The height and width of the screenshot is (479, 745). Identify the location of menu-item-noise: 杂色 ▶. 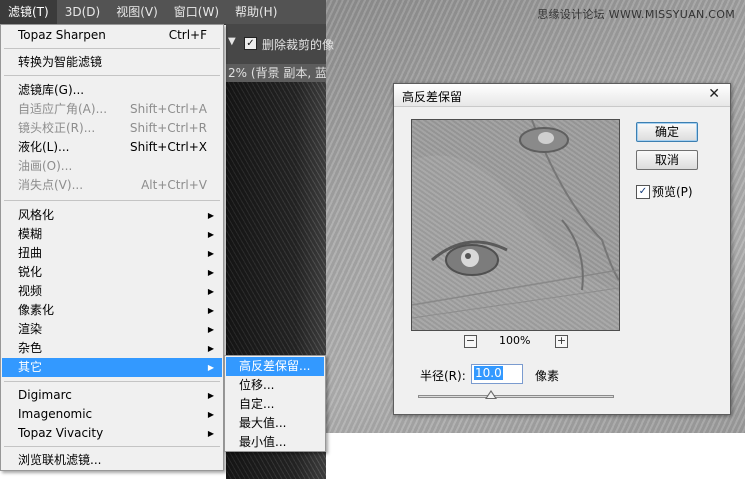
(112, 348).